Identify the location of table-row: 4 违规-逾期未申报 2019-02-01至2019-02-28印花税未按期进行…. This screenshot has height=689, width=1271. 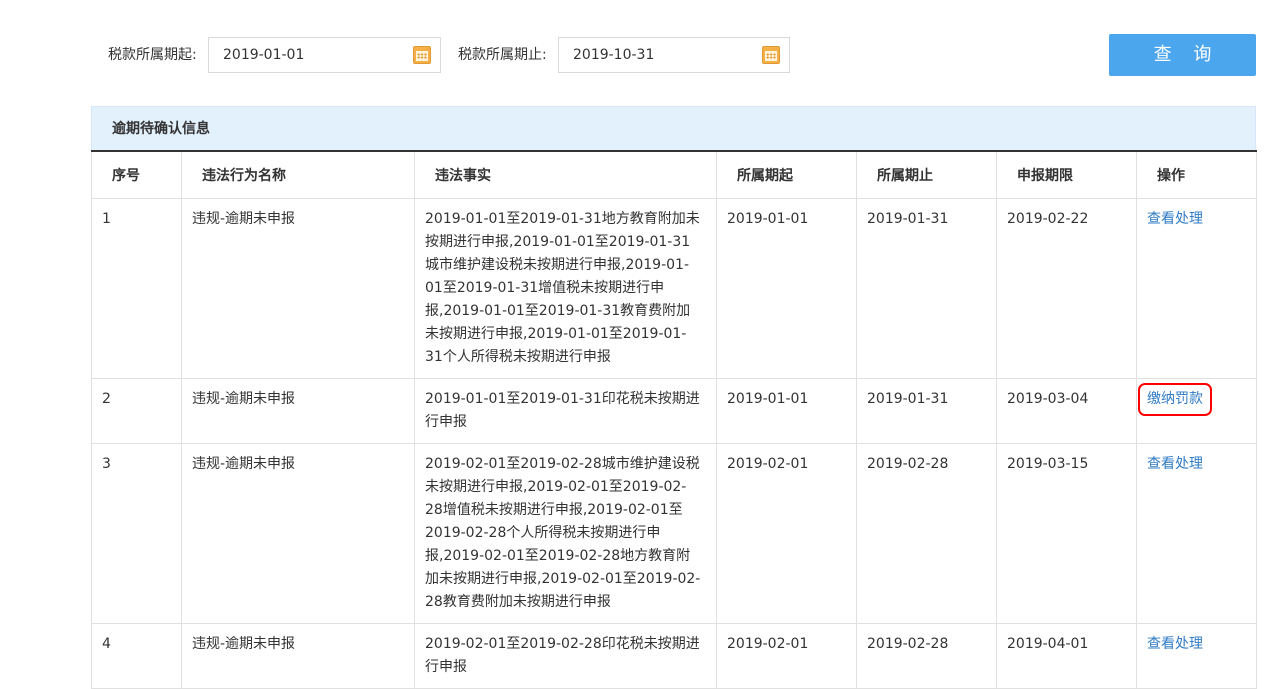
(674, 656).